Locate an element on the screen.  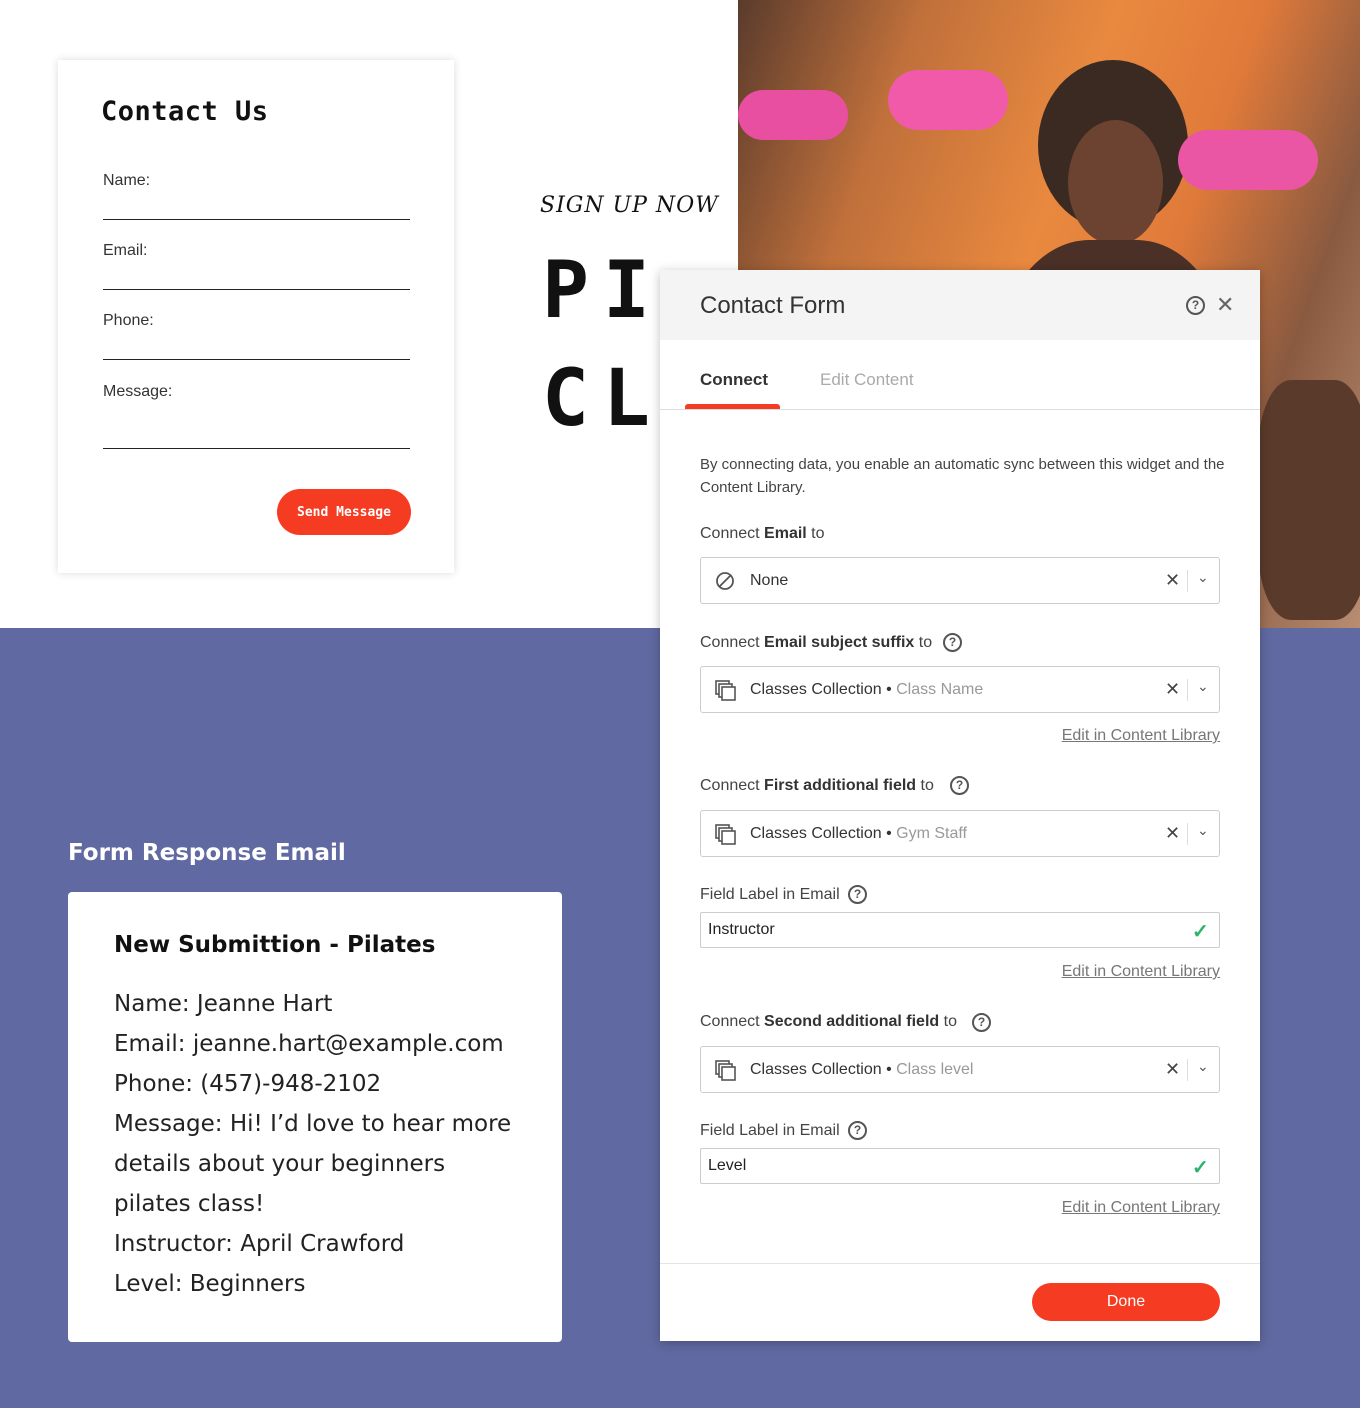
email-line: Level: Beginners is located at coordinates (210, 1284).